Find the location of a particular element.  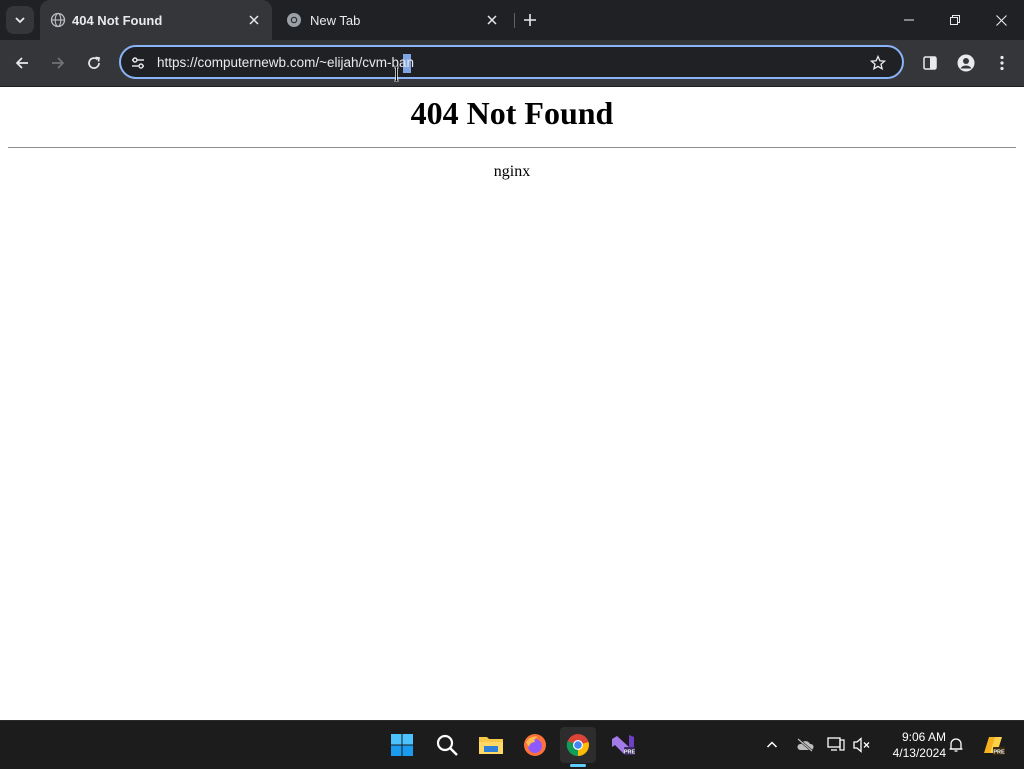

tab-search-button is located at coordinates (20, 20).